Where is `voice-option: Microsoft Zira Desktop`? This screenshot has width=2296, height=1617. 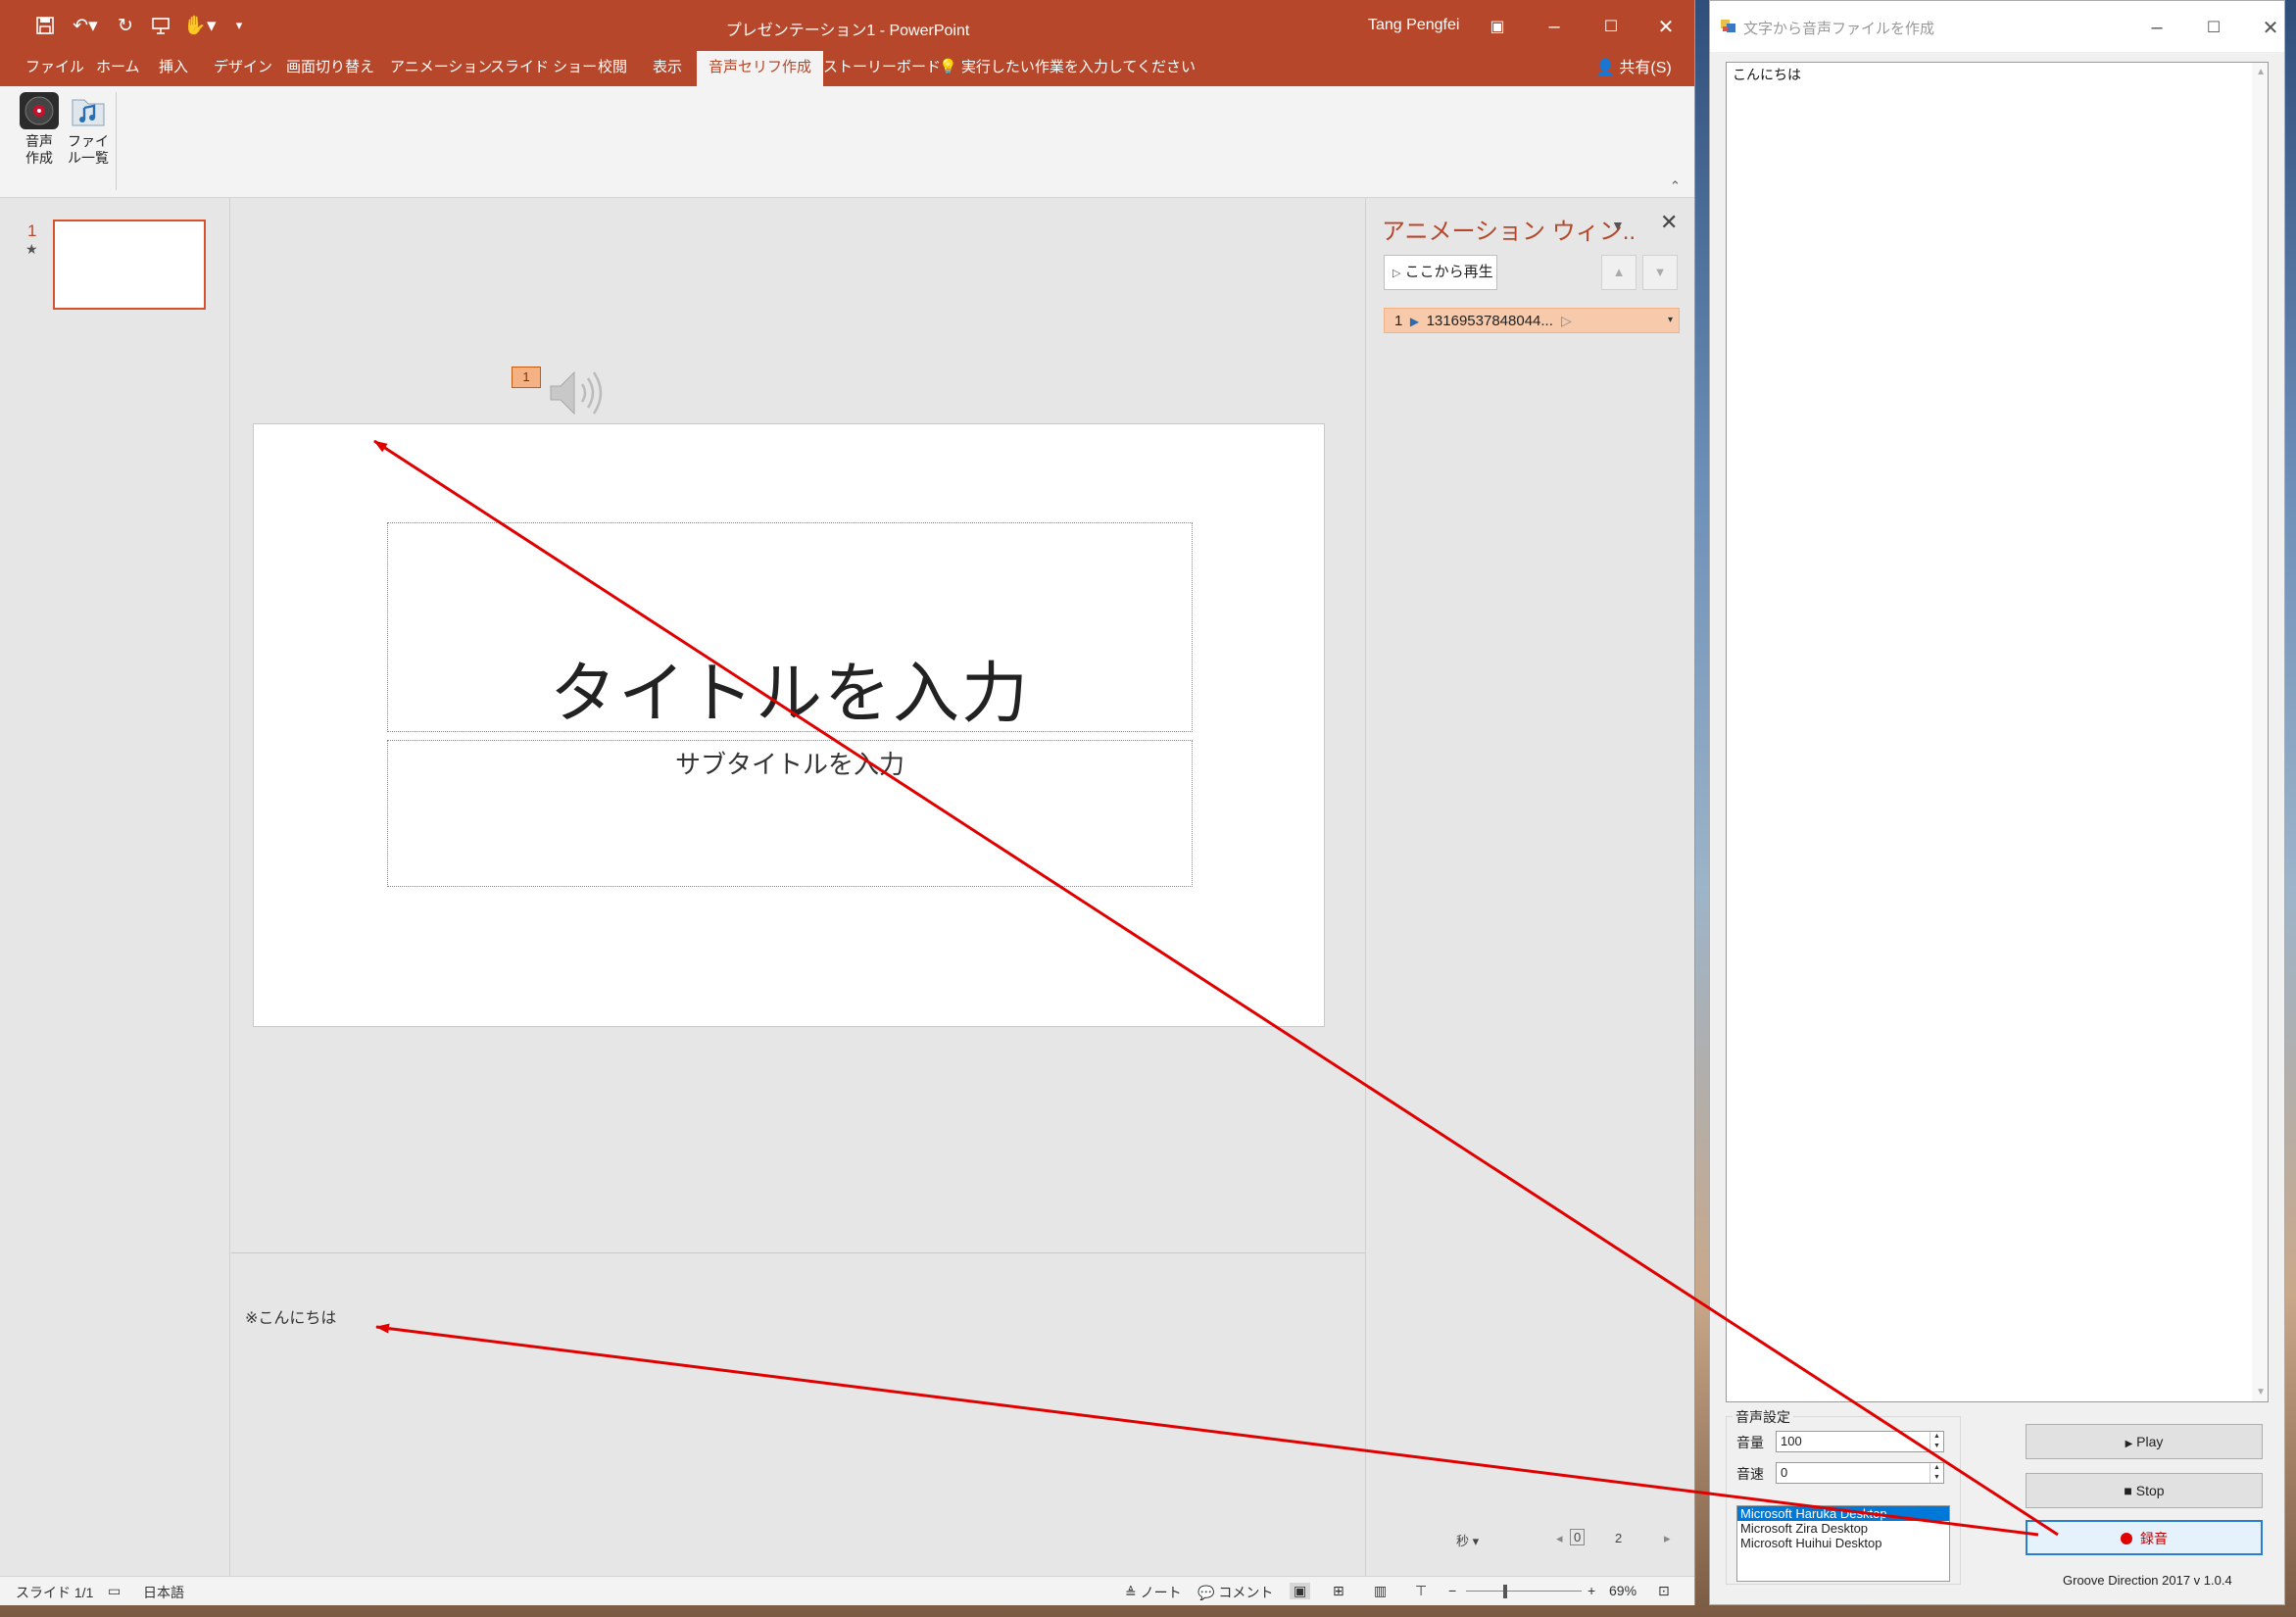
voice-option: Microsoft Zira Desktop is located at coordinates (1843, 1528).